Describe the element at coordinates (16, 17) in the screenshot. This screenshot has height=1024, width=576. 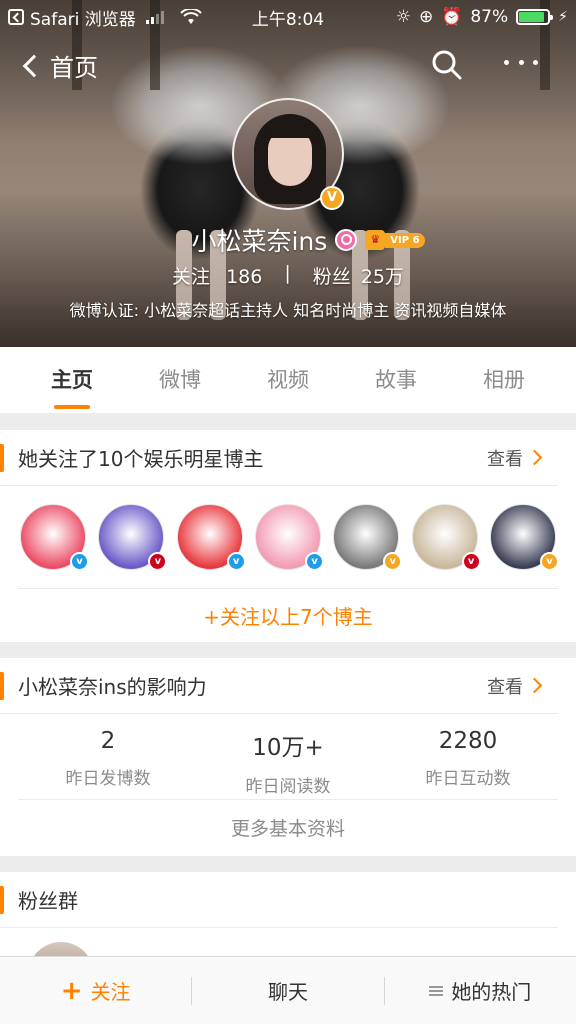
I see `back-to-app-icon` at that location.